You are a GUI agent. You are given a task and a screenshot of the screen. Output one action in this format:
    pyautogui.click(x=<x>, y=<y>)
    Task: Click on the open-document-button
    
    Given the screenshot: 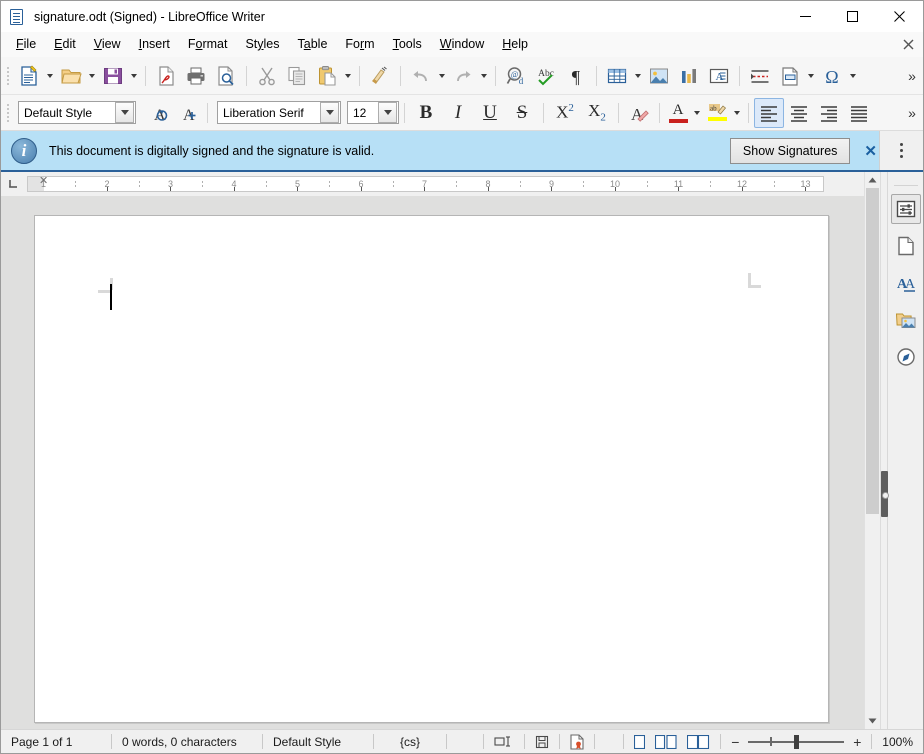 What is the action you would take?
    pyautogui.click(x=71, y=76)
    